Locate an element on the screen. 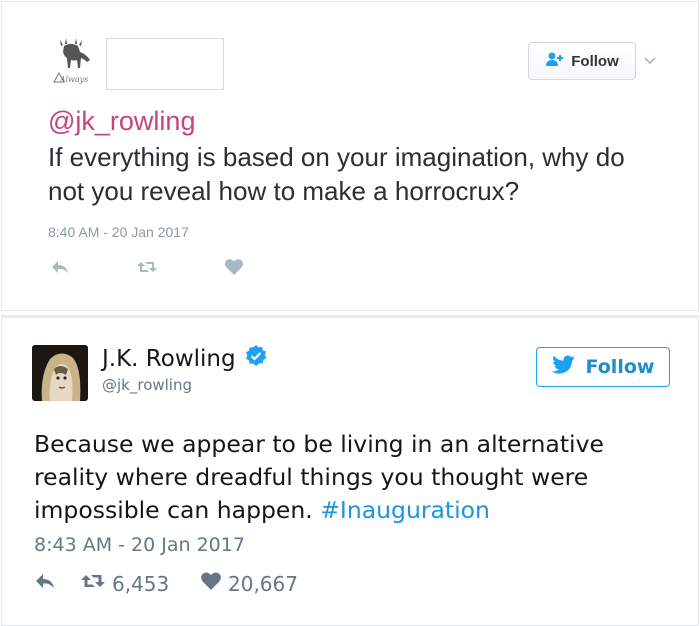 The width and height of the screenshot is (700, 626). retweet-count: 6,453 is located at coordinates (141, 583).